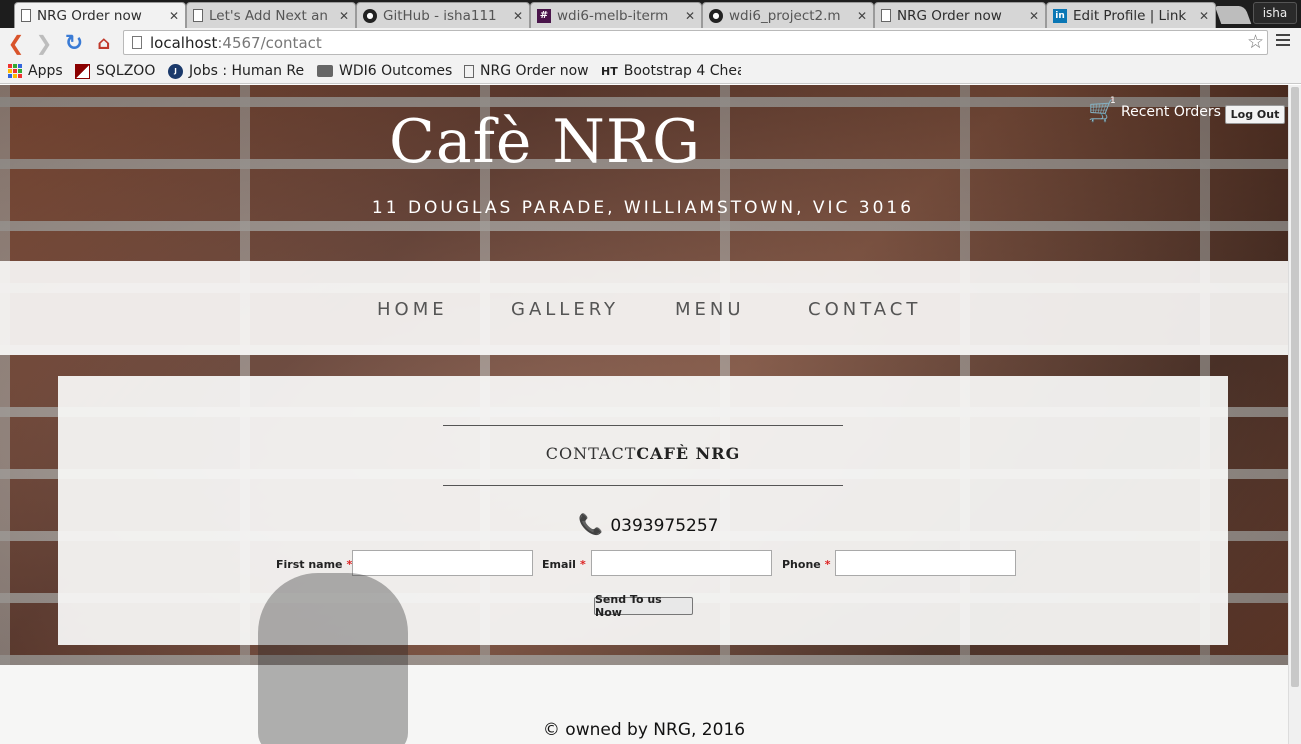 This screenshot has width=1301, height=744. I want to click on tab-wdi6-melb: # wdi6-melb-iterm ✕, so click(616, 15).